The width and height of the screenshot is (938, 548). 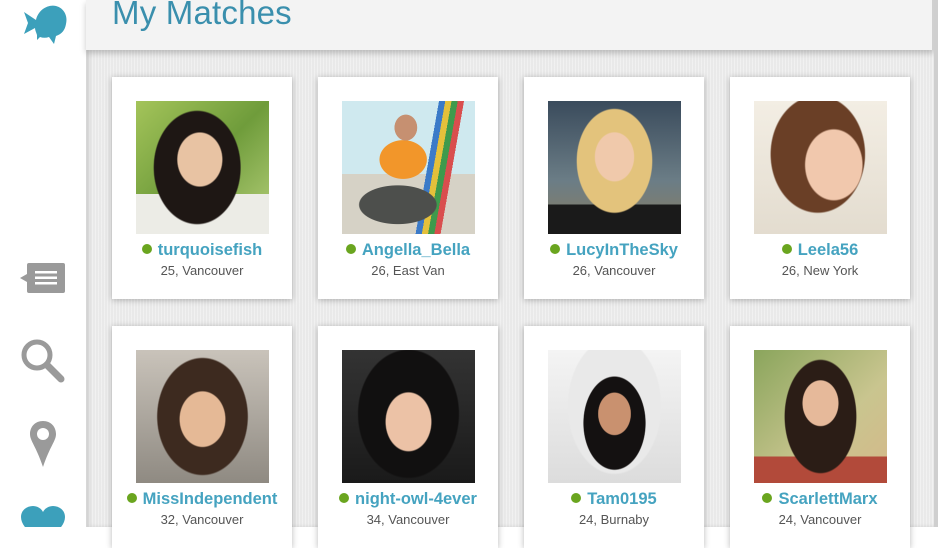 I want to click on search-icon, so click(x=43, y=363).